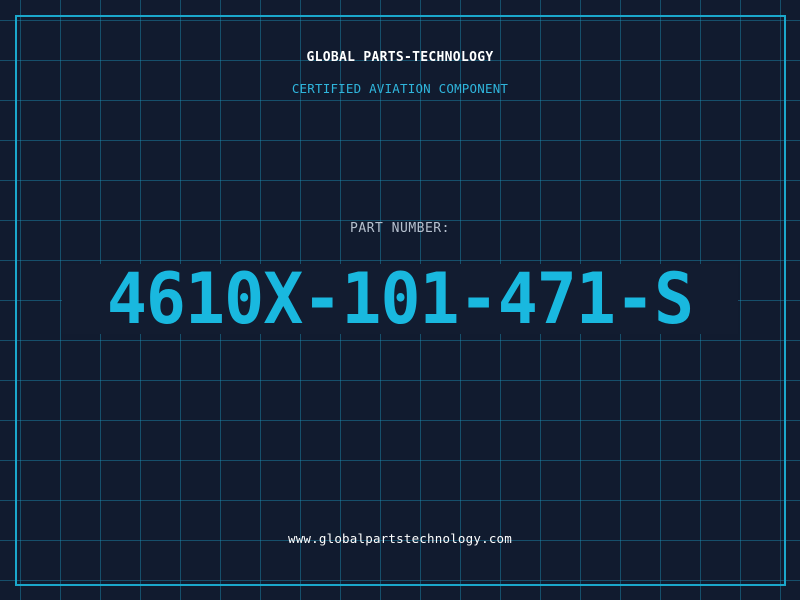 The width and height of the screenshot is (800, 600). Describe the element at coordinates (400, 538) in the screenshot. I see `website-url: www.globalpartstechnology.com` at that location.